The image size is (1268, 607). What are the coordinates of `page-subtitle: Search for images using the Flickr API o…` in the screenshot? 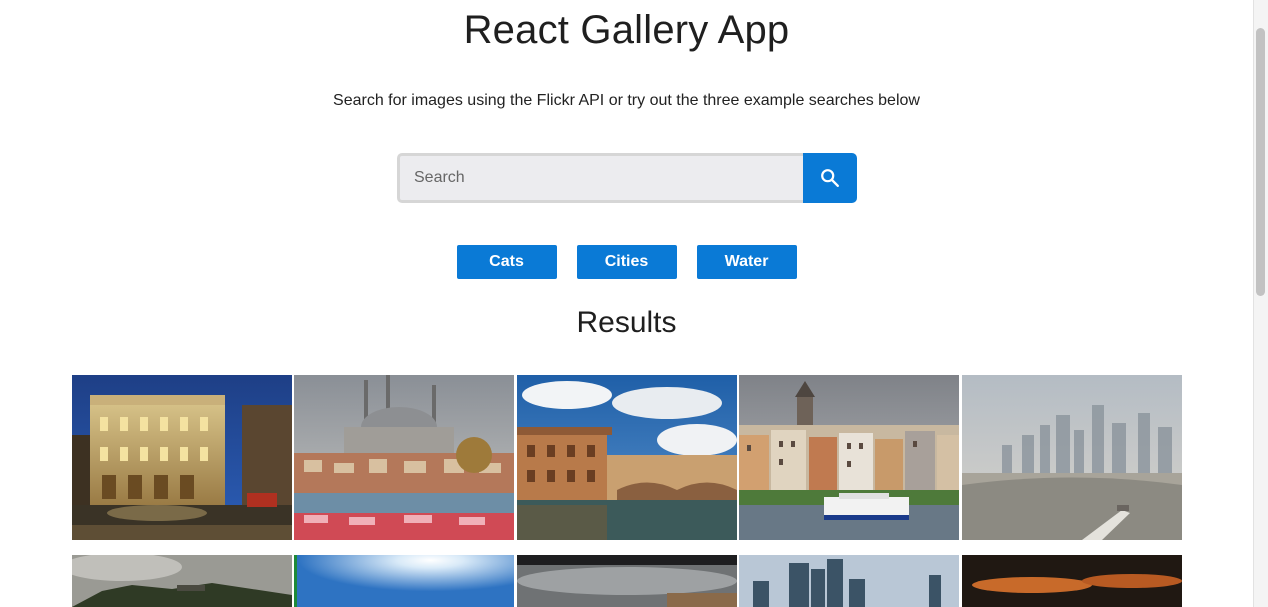 It's located at (626, 100).